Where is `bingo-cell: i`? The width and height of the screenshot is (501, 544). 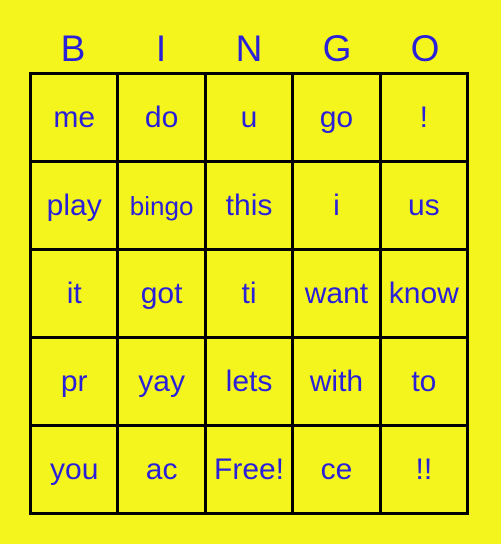
bingo-cell: i is located at coordinates (335, 205).